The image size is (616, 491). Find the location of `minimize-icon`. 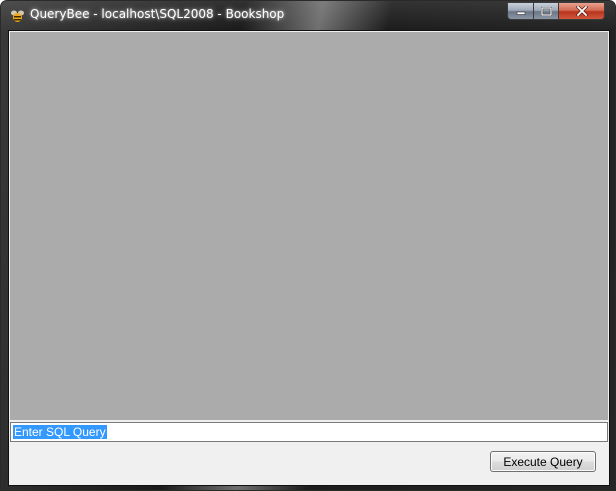

minimize-icon is located at coordinates (520, 13).